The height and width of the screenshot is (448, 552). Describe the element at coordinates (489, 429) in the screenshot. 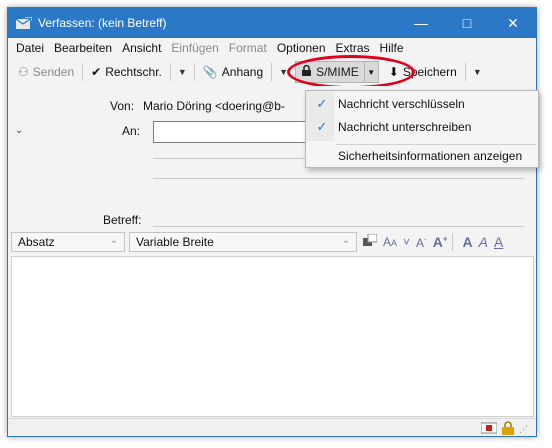

I see `encryption-status-icon` at that location.